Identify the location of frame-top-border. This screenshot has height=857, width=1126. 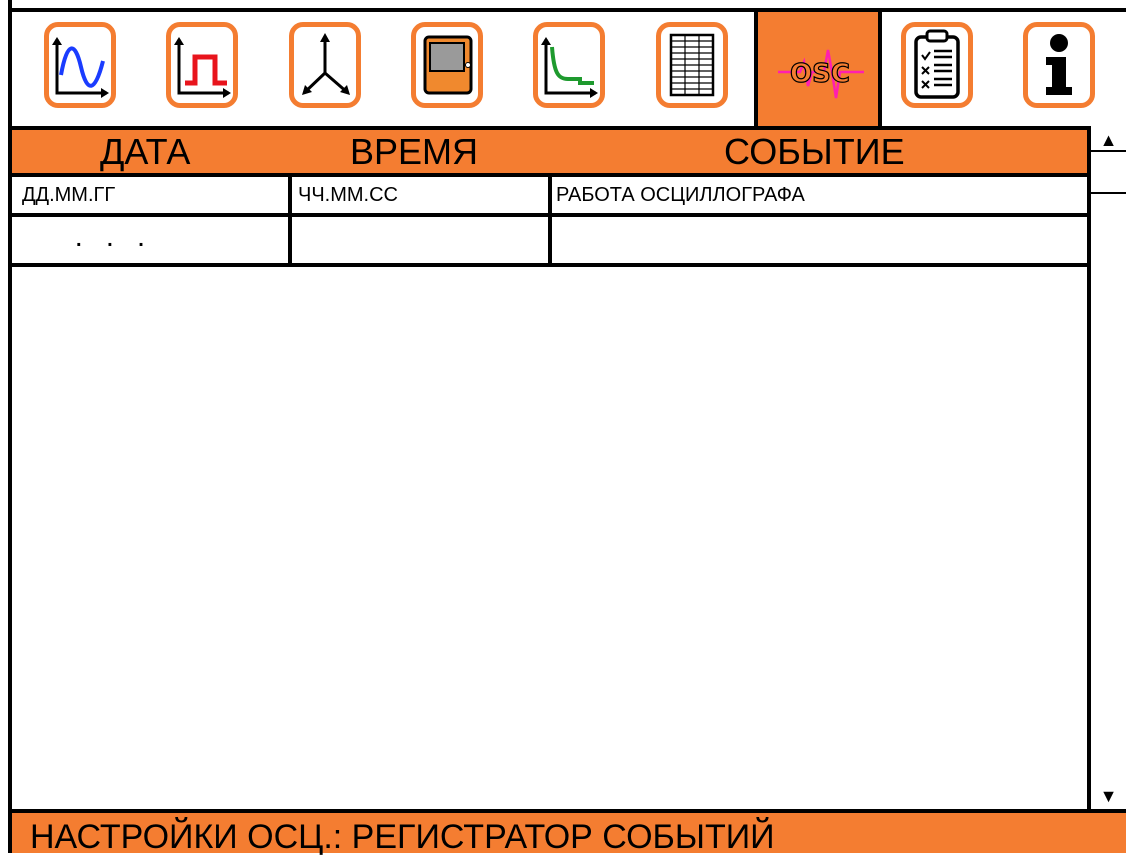
(567, 10).